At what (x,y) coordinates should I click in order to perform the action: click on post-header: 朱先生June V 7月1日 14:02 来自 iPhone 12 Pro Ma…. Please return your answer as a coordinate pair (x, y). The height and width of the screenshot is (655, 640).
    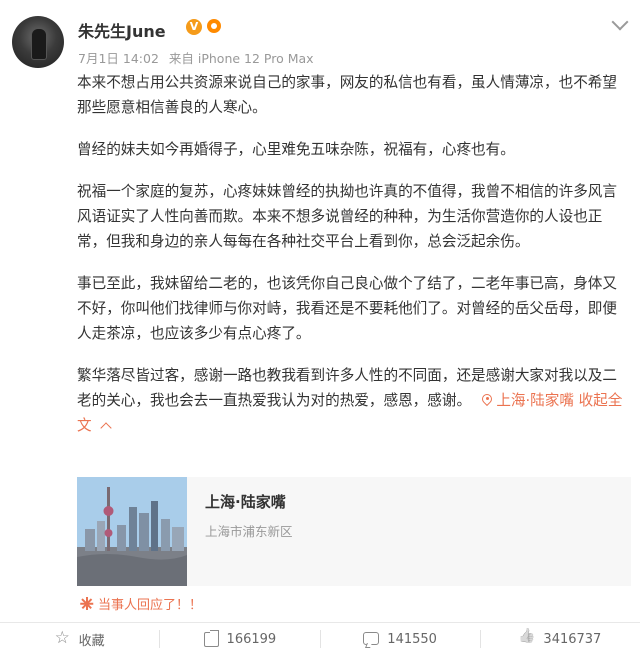
    Looking at the image, I should click on (320, 36).